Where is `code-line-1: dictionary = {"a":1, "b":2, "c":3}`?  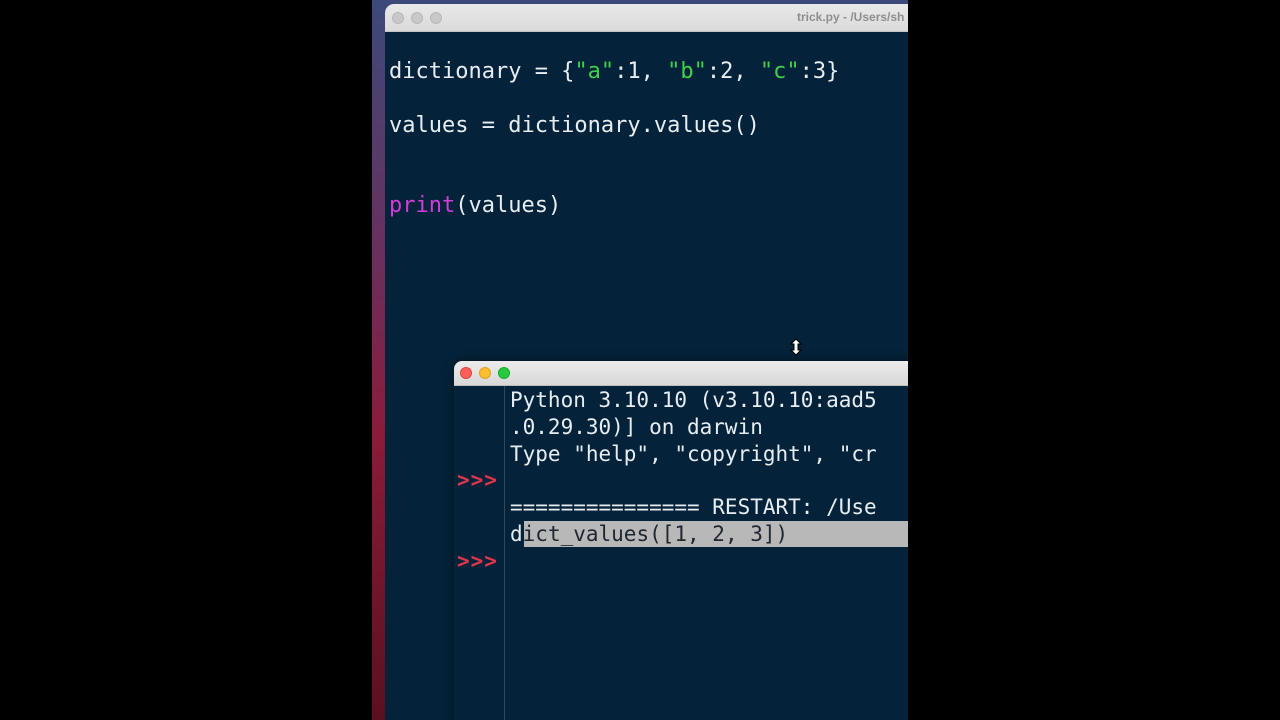
code-line-1: dictionary = {"a":1, "b":2, "c":3} is located at coordinates (614, 71).